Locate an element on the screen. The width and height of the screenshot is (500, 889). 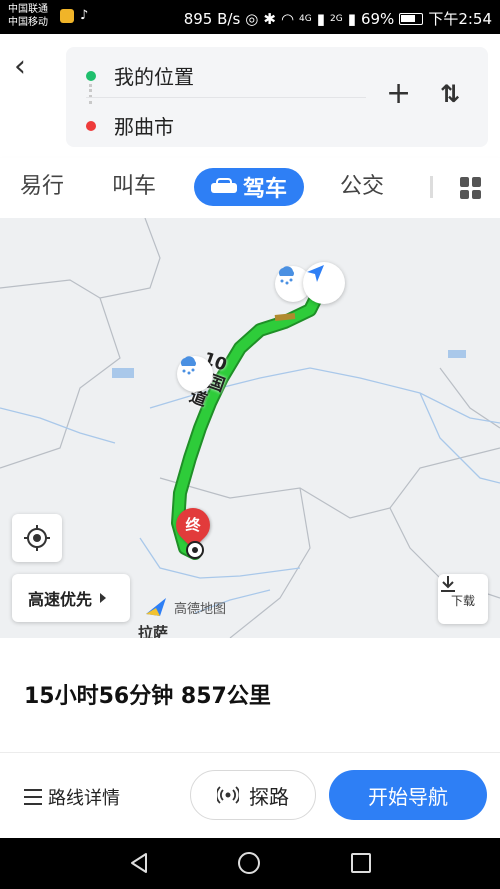
tiktok-icon: ♪ is located at coordinates (84, 15).